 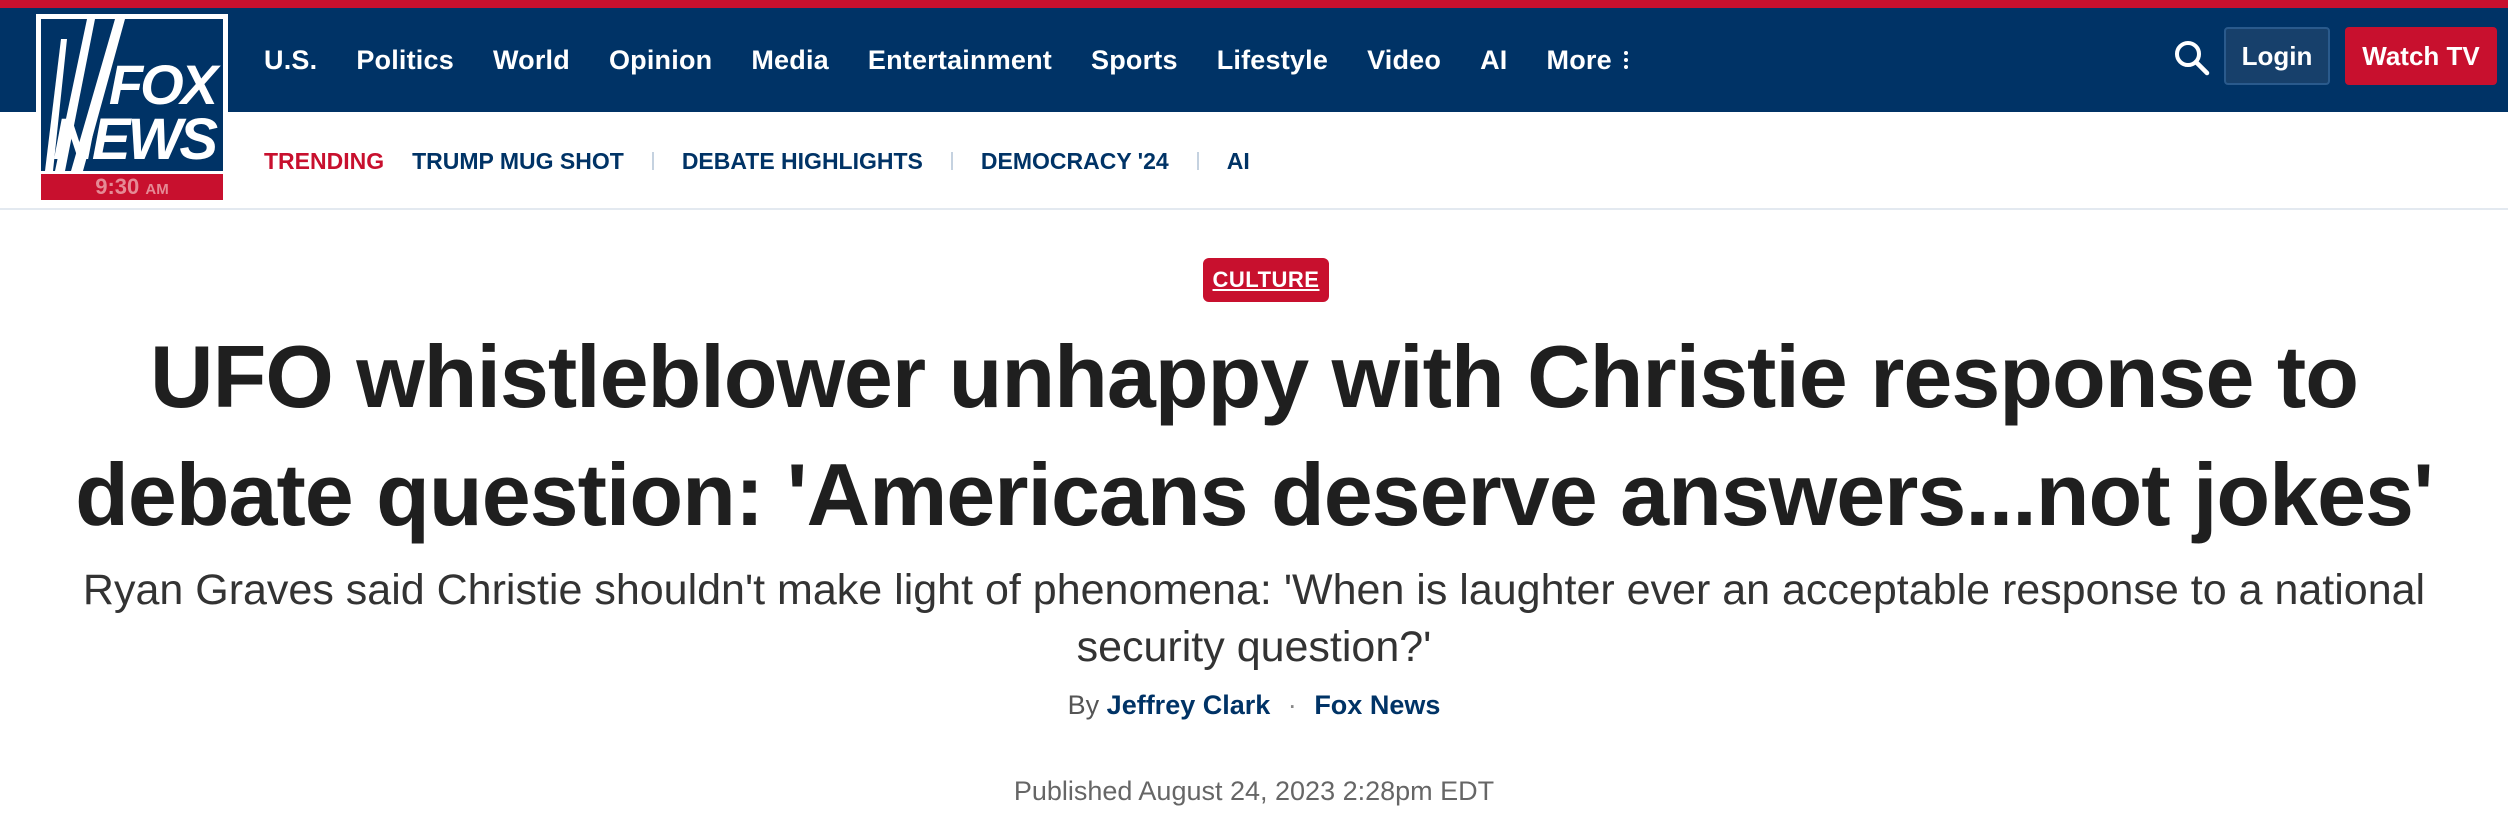 What do you see at coordinates (1238, 161) in the screenshot?
I see `trending-item-ai: AI` at bounding box center [1238, 161].